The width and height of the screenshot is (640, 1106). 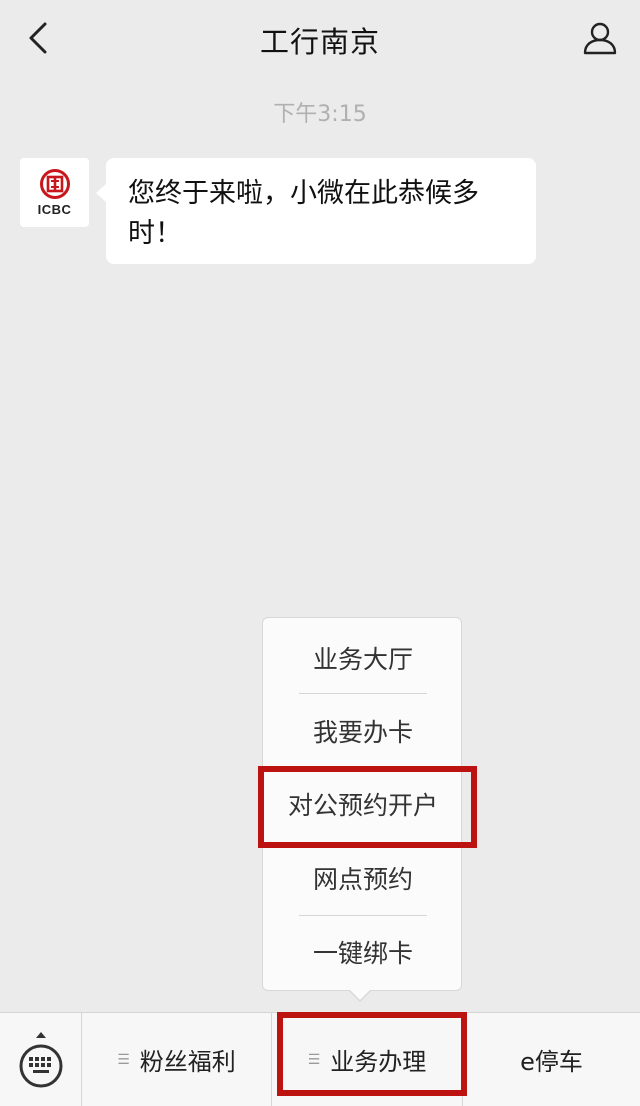 I want to click on highlight-box-corporate-account, so click(x=367, y=807).